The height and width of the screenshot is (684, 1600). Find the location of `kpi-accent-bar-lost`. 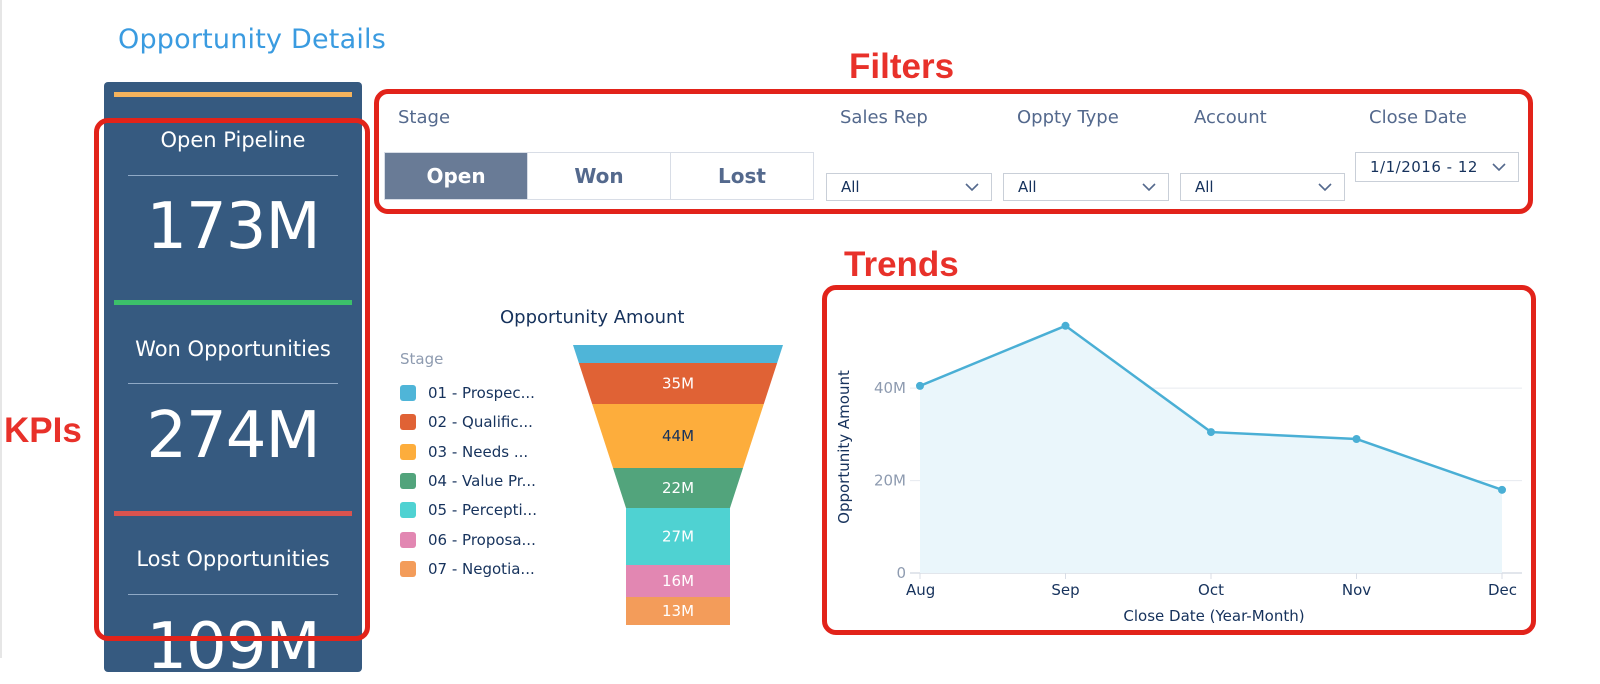

kpi-accent-bar-lost is located at coordinates (233, 513).